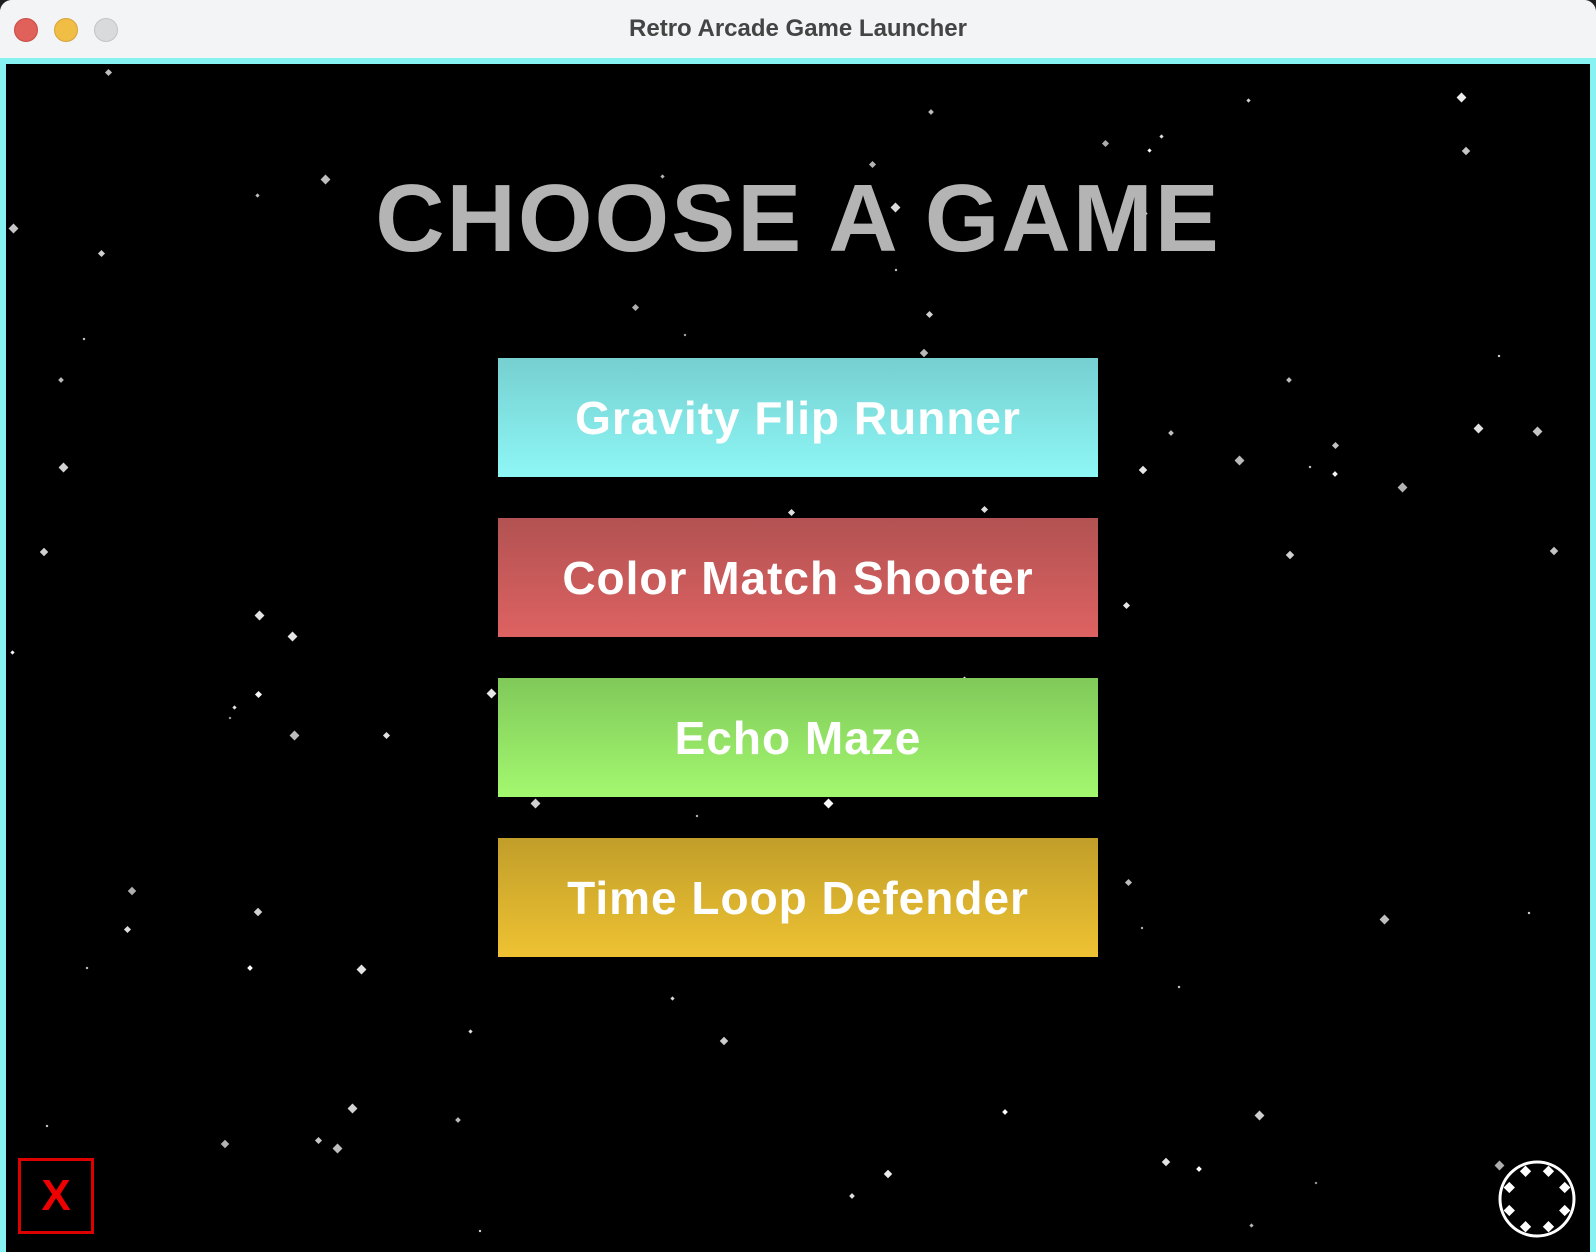  What do you see at coordinates (798, 897) in the screenshot?
I see `game-button-time-loop-defender: Time Loop Defender` at bounding box center [798, 897].